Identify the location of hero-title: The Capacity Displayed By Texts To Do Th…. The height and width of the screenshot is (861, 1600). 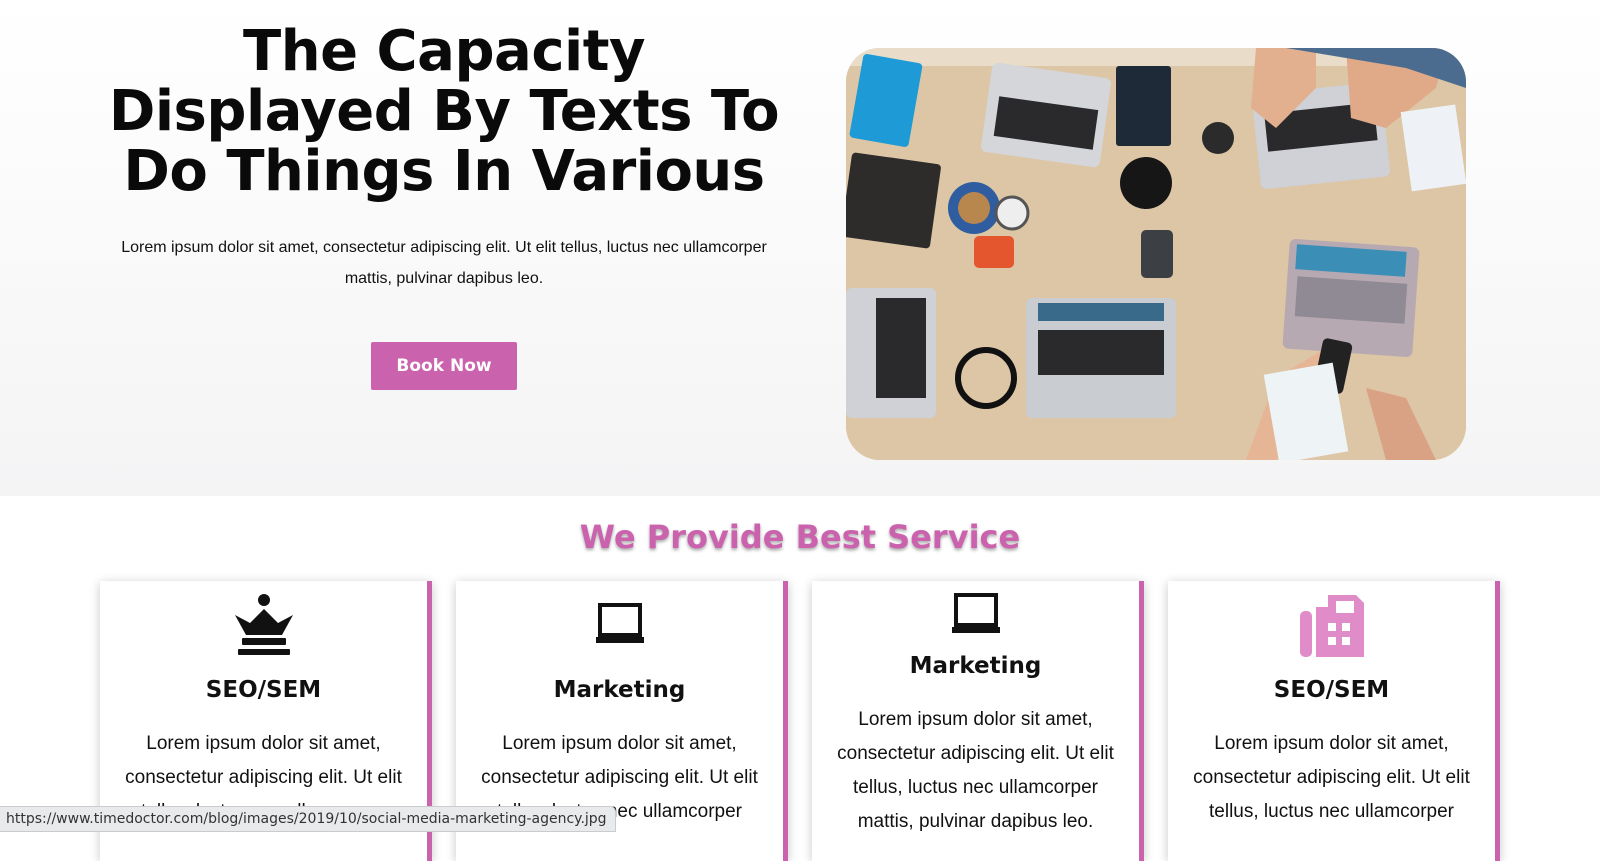
(444, 111).